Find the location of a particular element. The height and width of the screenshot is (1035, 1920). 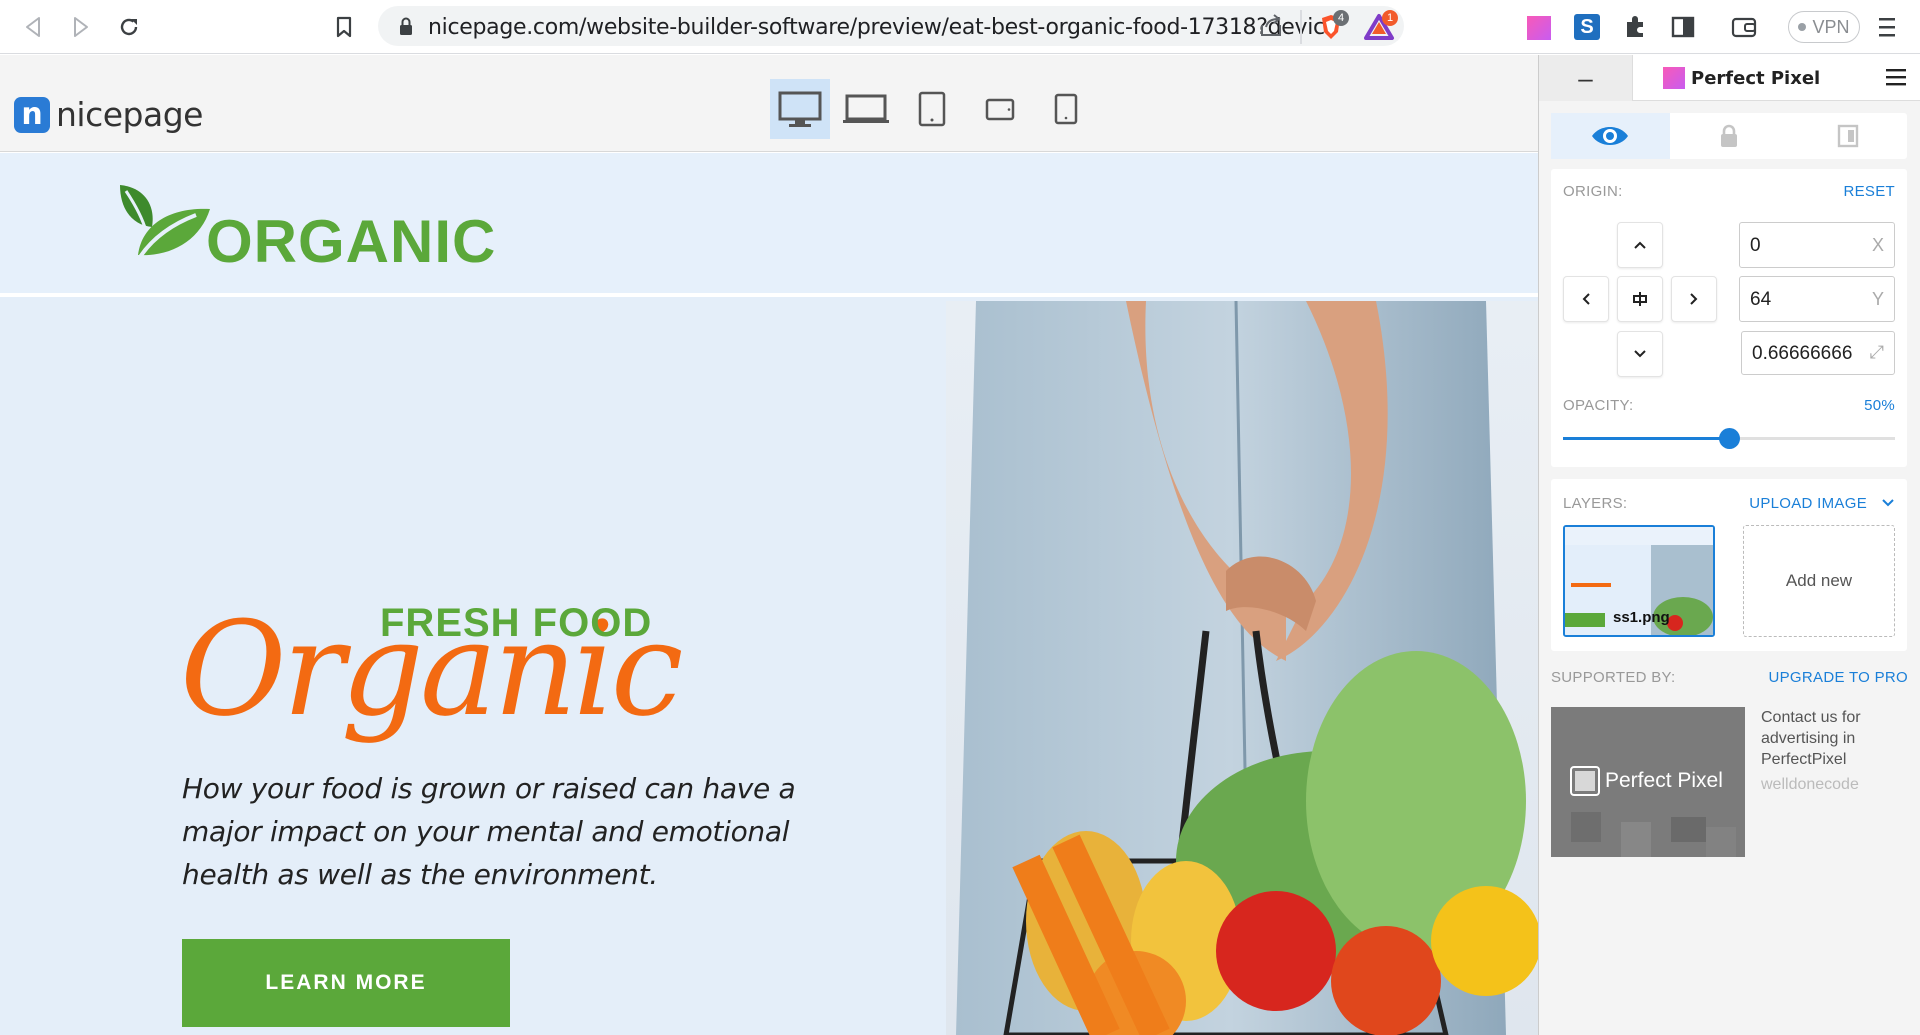

add-new-layer-button: Add new is located at coordinates (1819, 581).